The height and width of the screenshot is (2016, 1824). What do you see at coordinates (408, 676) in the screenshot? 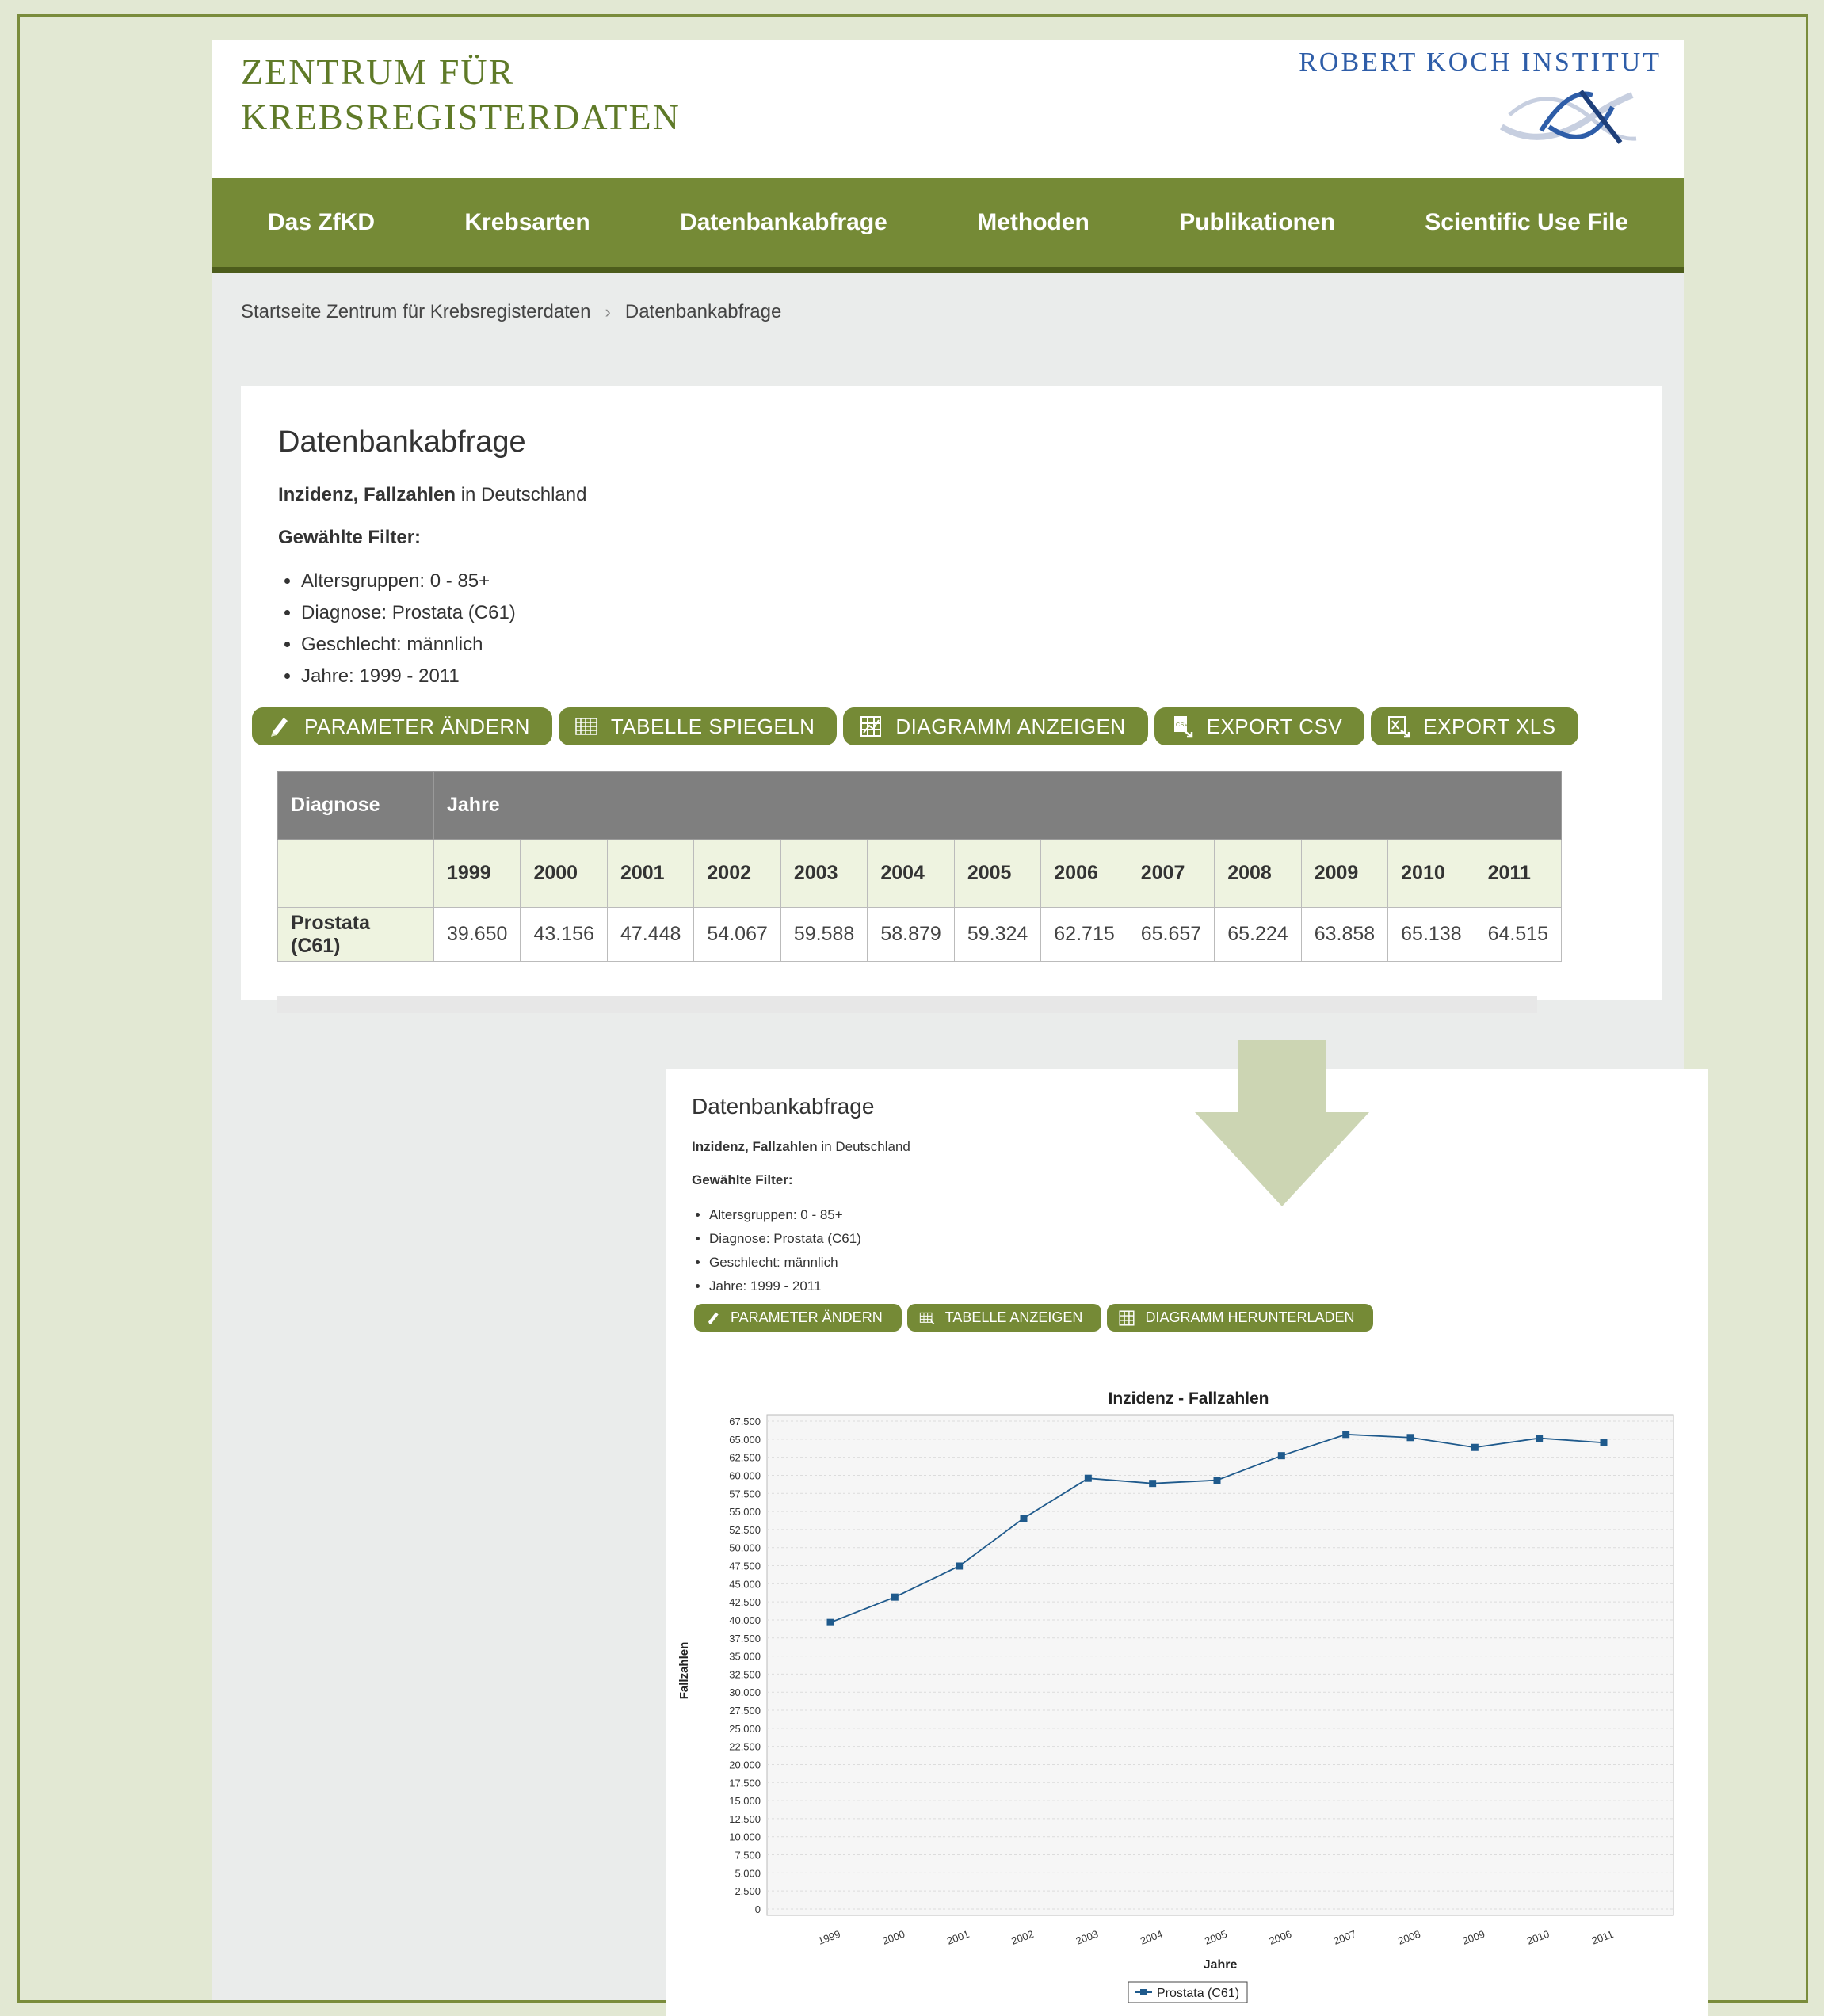
I see `filter-item: Jahre: 1999 - 2011` at bounding box center [408, 676].